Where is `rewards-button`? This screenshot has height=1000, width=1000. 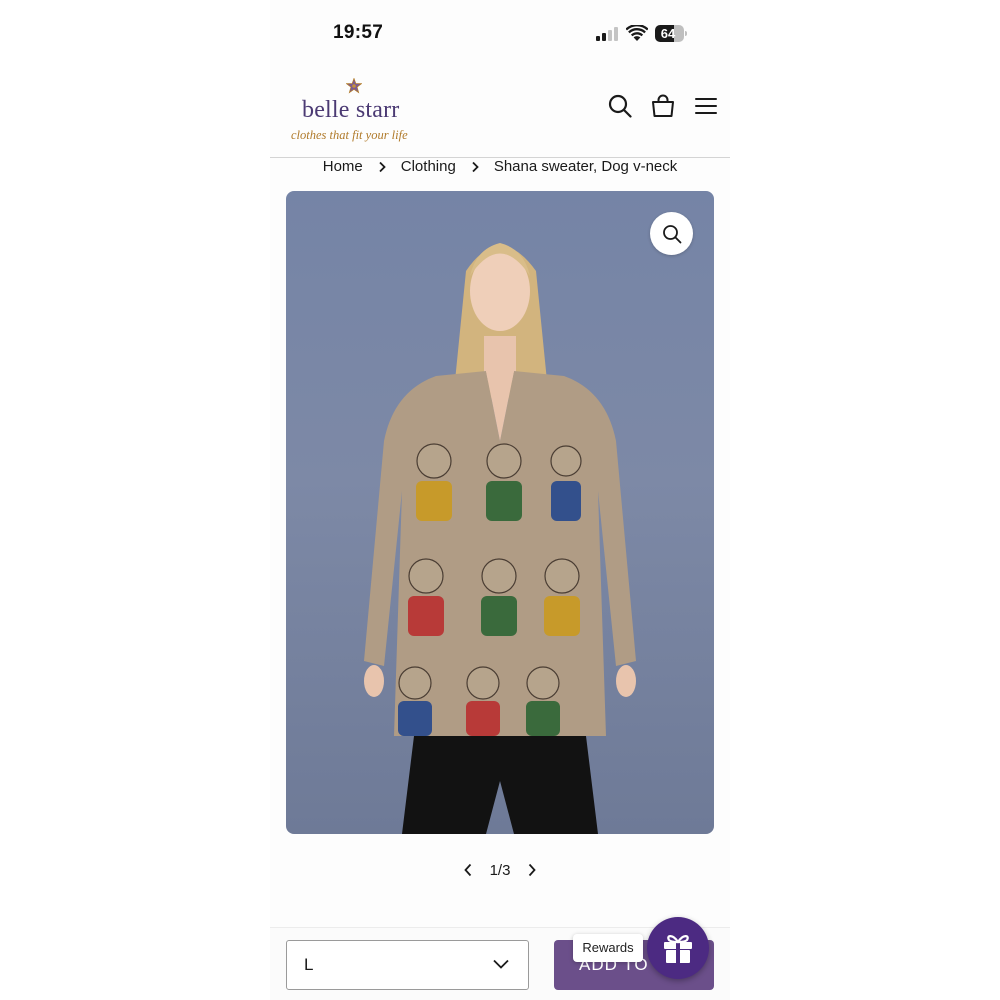
rewards-button is located at coordinates (678, 948).